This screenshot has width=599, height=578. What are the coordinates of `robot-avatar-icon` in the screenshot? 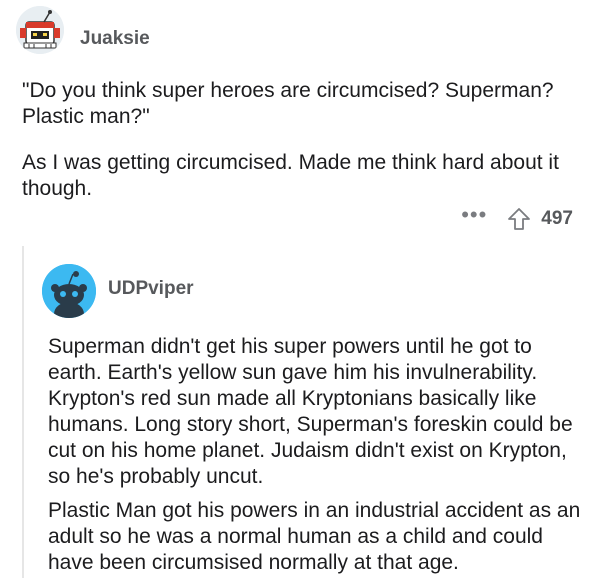 It's located at (40, 30).